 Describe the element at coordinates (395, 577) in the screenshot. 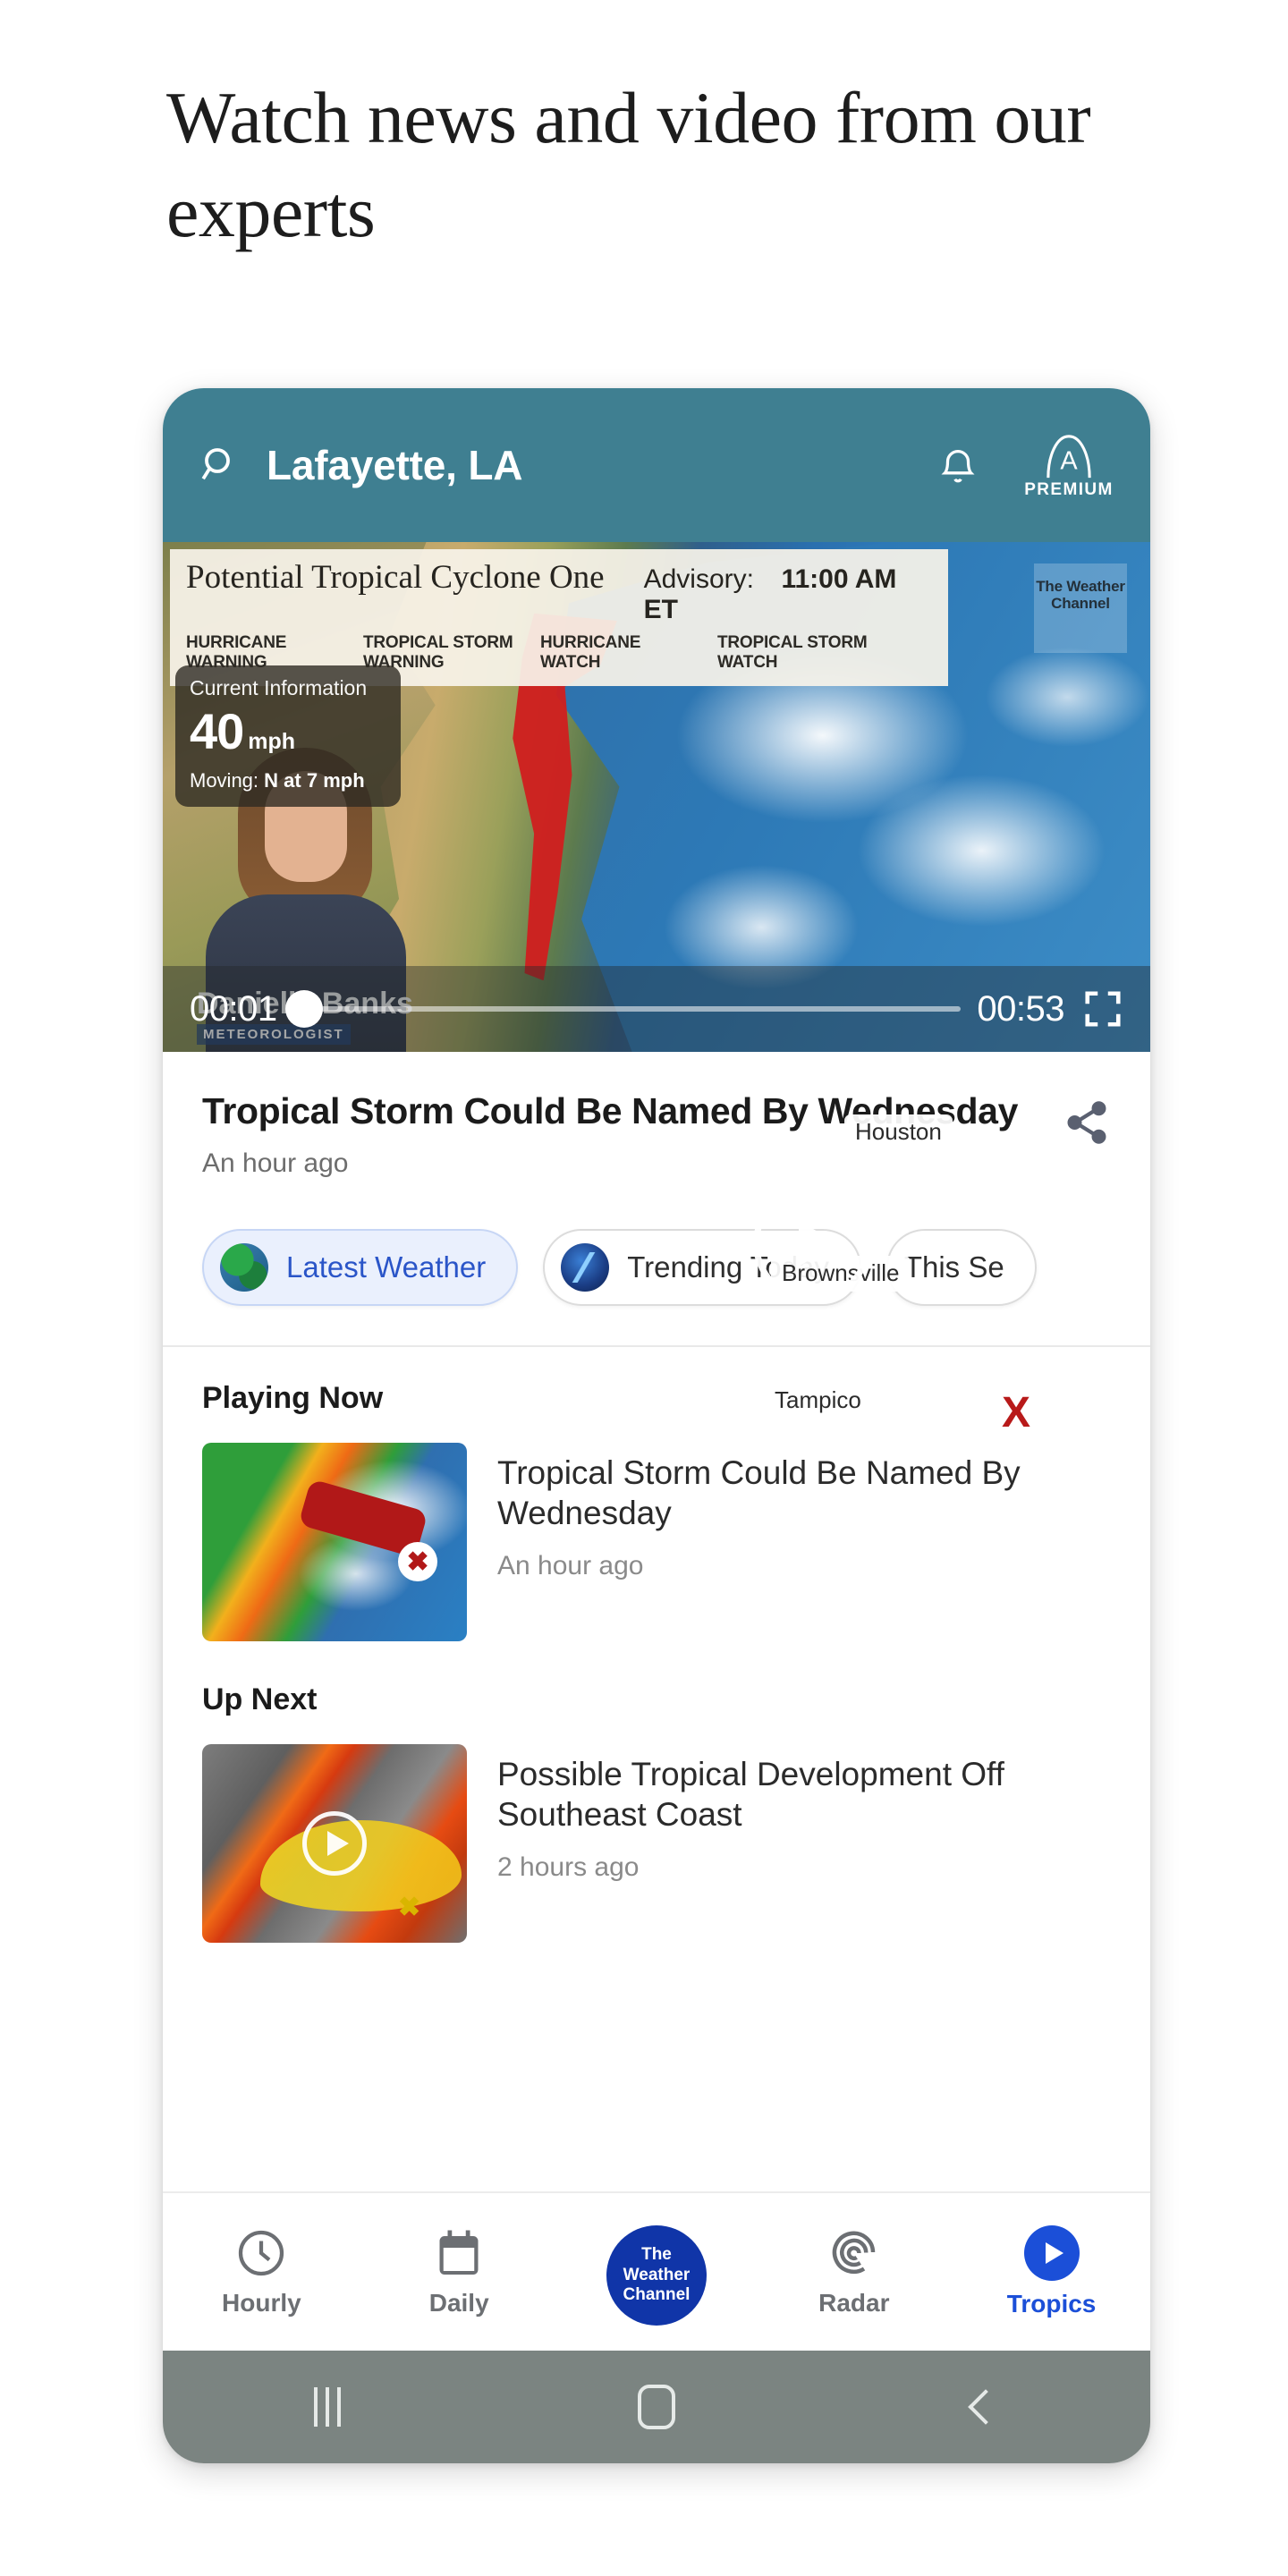

I see `storm-name: Potential Tropical Cyclone One` at that location.